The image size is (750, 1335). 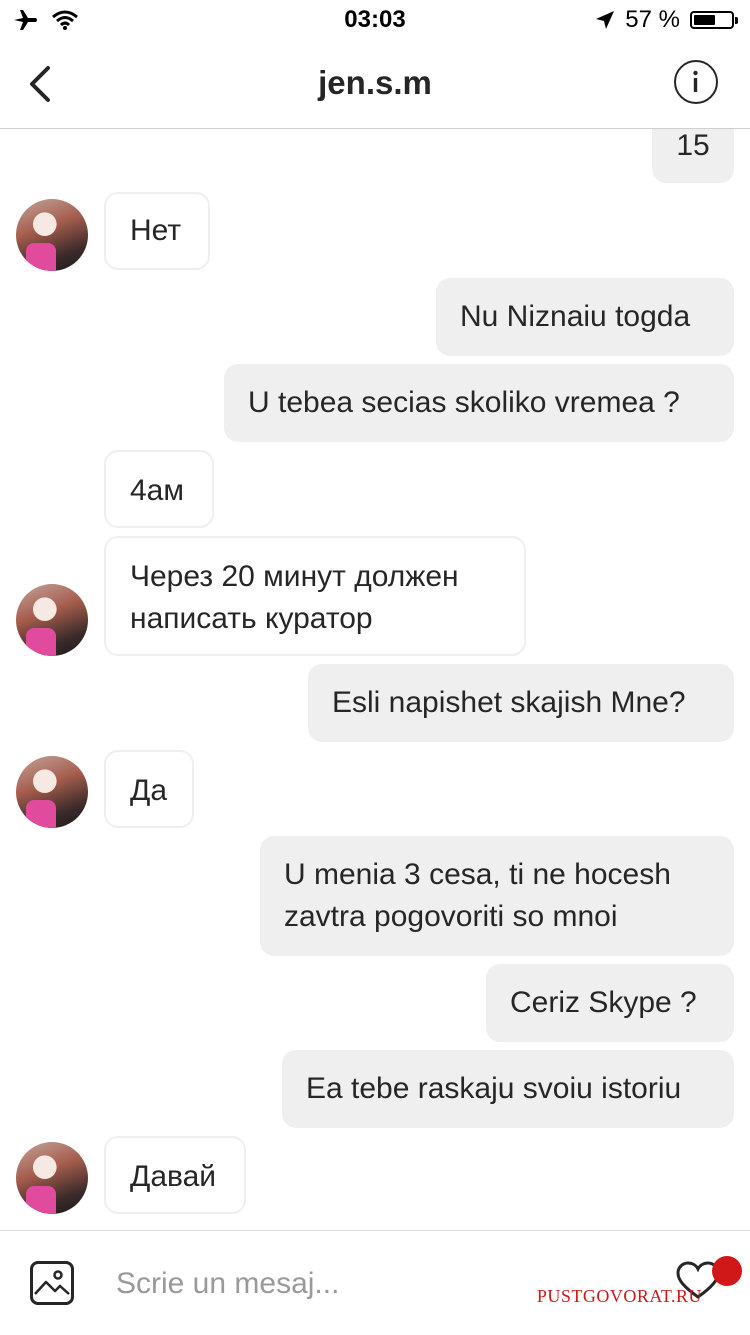 What do you see at coordinates (356, 1284) in the screenshot?
I see `message-input` at bounding box center [356, 1284].